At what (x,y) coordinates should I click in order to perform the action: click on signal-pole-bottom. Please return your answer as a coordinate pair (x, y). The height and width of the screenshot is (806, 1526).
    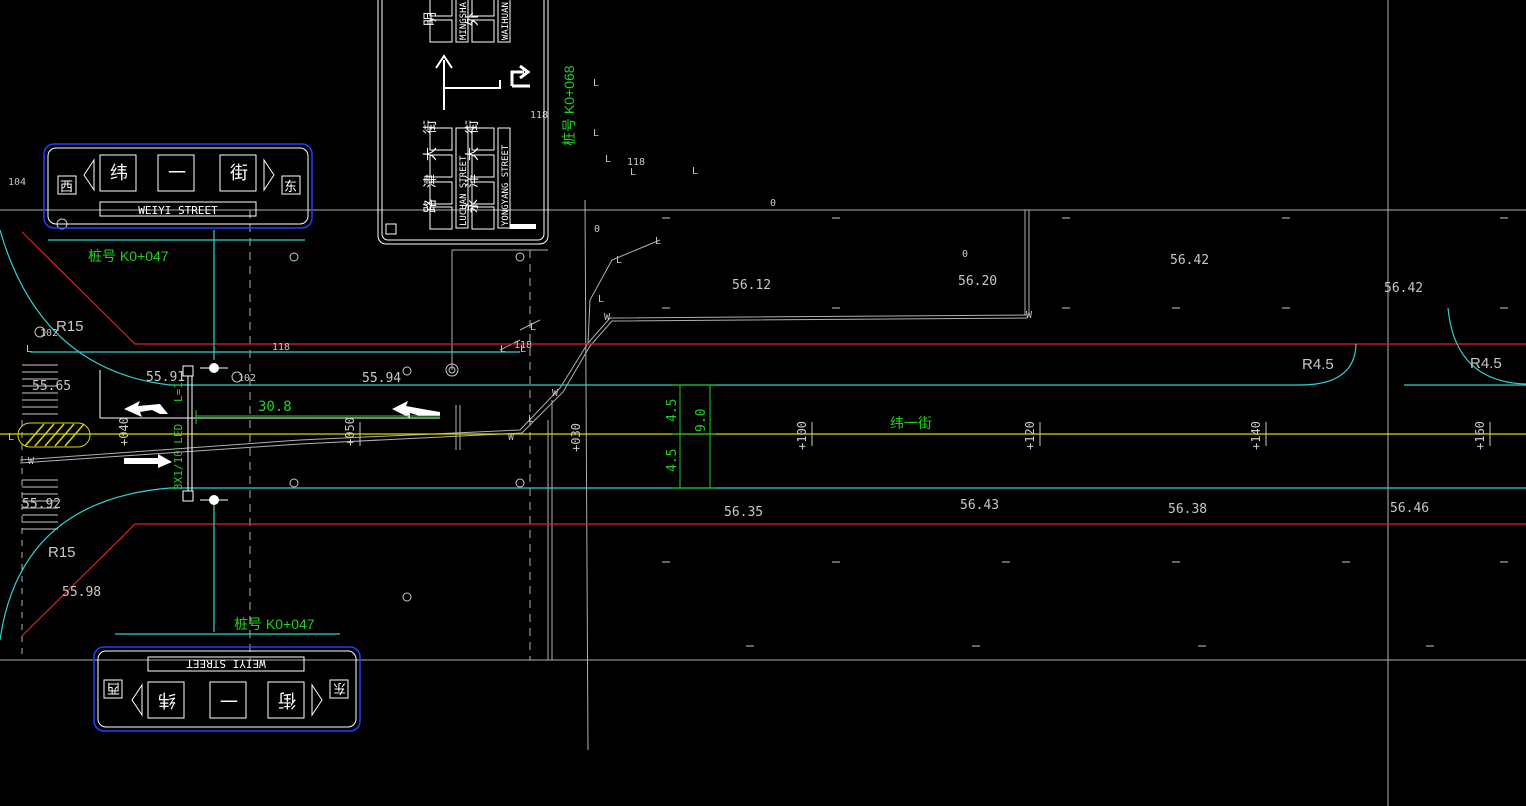
    Looking at the image, I should click on (205, 497).